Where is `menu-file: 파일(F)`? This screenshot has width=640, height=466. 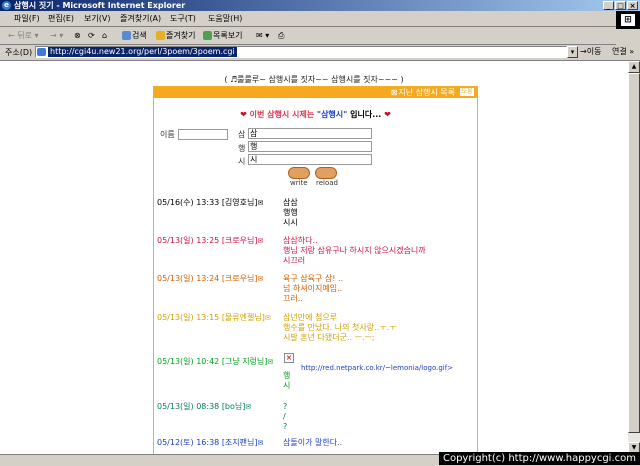
menu-file: 파일(F) is located at coordinates (27, 18).